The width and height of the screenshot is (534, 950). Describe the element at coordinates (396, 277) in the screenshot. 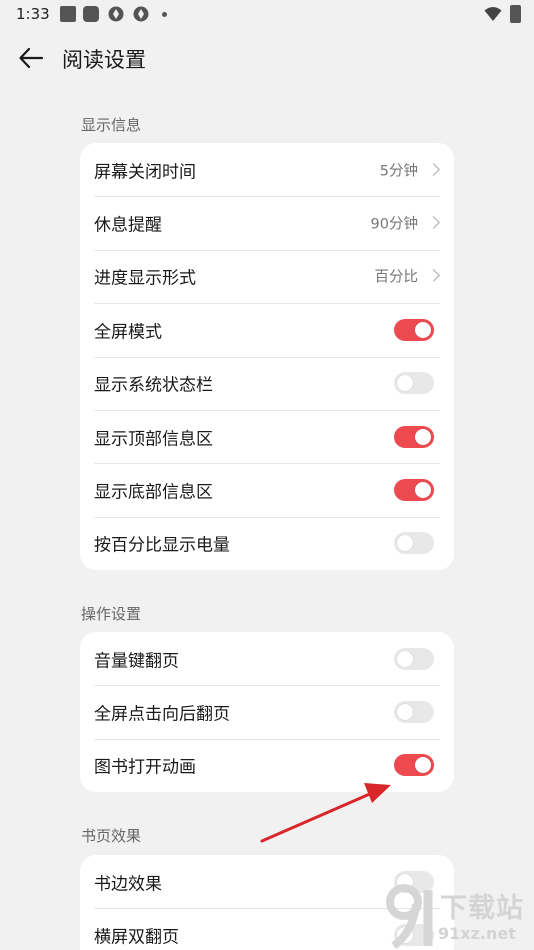

I see `row-value: 百分比` at that location.